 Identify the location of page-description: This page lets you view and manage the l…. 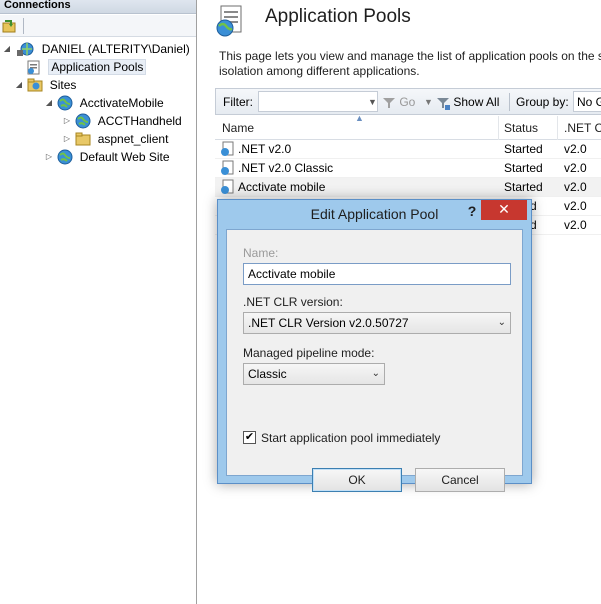
(410, 63).